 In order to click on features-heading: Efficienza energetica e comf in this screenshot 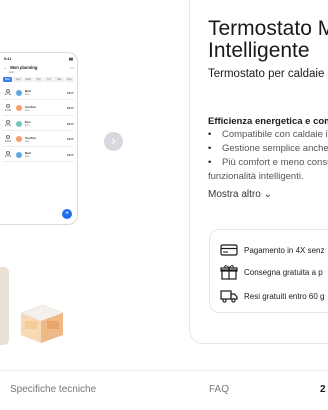, I will do `click(268, 121)`.